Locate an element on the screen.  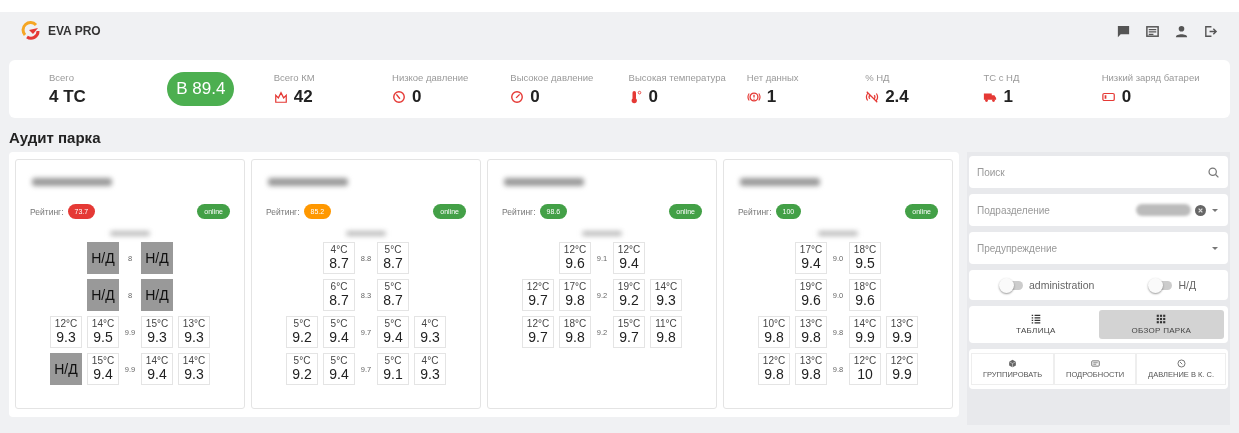
stat-label: Всего is located at coordinates (62, 77).